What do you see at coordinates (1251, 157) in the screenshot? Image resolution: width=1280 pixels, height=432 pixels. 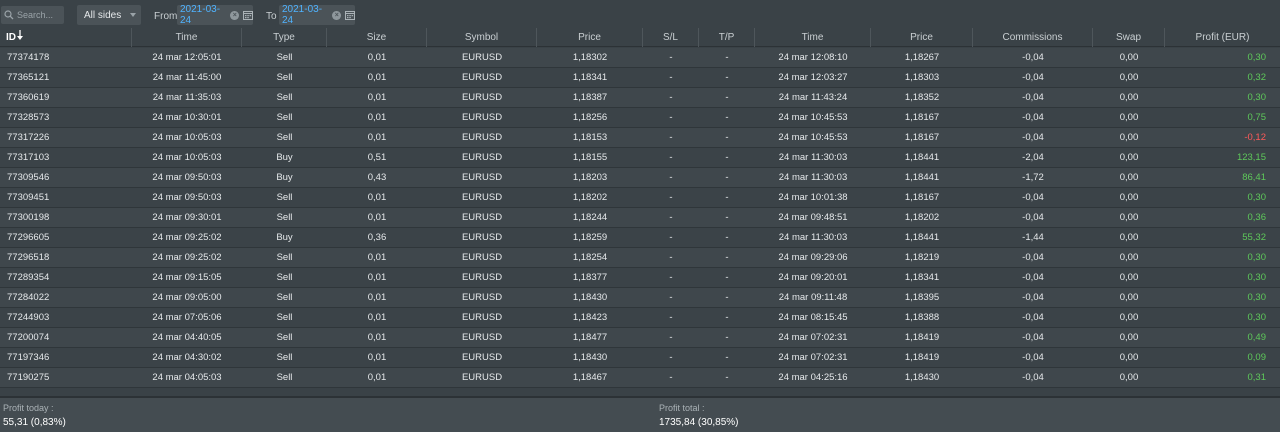 I see `cell-profit: 123,15` at bounding box center [1251, 157].